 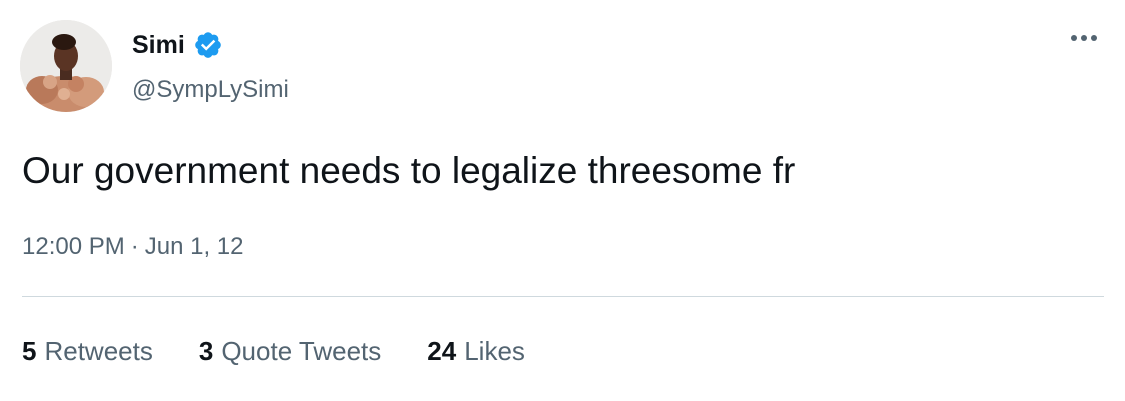 I want to click on likes-stat: 24 Likes, so click(x=476, y=351).